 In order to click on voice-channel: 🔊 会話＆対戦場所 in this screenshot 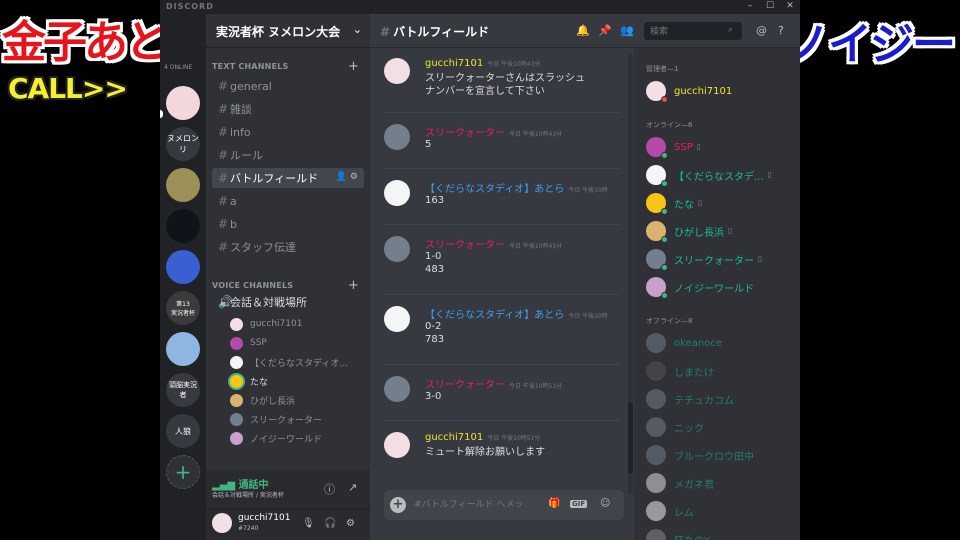, I will do `click(288, 302)`.